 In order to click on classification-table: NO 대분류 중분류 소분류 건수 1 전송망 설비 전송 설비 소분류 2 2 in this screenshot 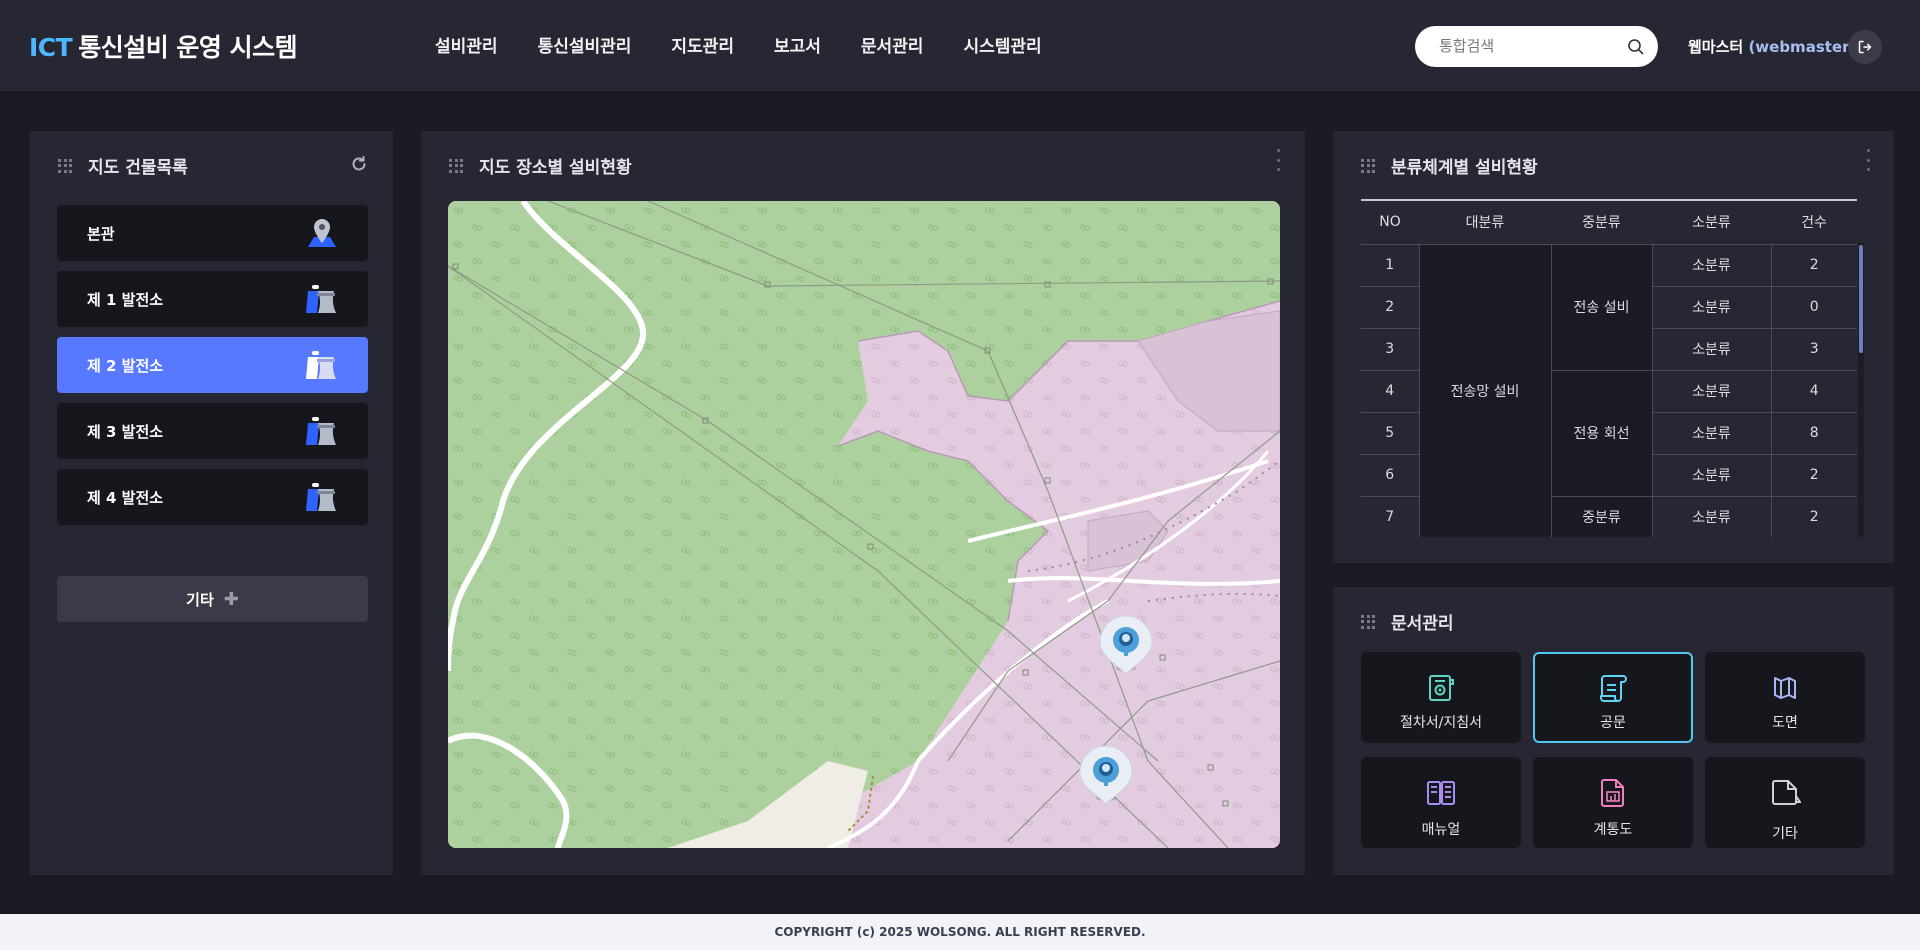, I will do `click(1609, 368)`.